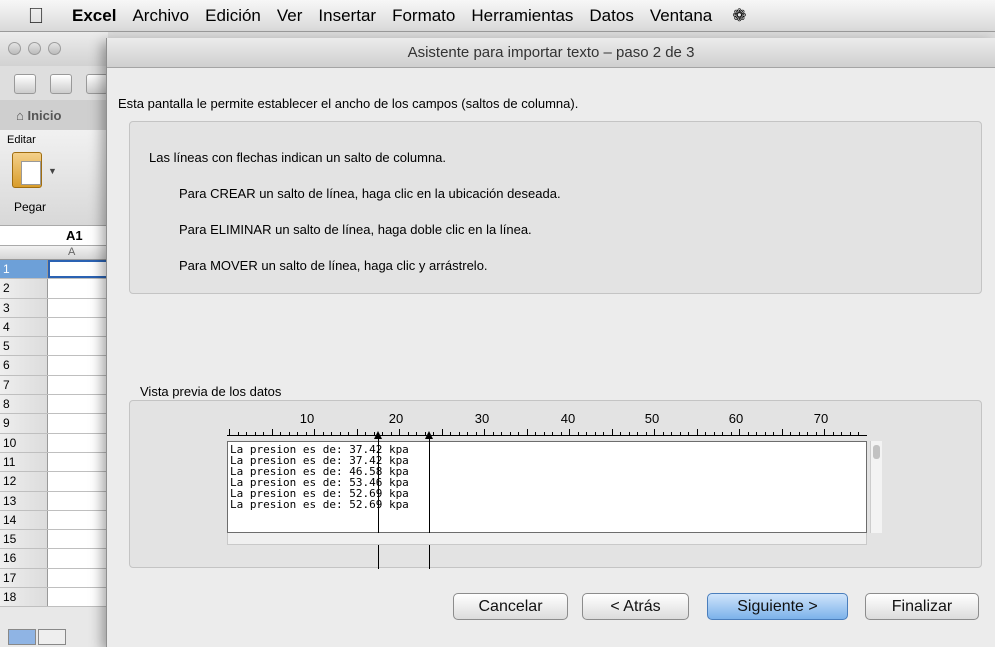  What do you see at coordinates (24, 539) in the screenshot?
I see `row-number: 15` at bounding box center [24, 539].